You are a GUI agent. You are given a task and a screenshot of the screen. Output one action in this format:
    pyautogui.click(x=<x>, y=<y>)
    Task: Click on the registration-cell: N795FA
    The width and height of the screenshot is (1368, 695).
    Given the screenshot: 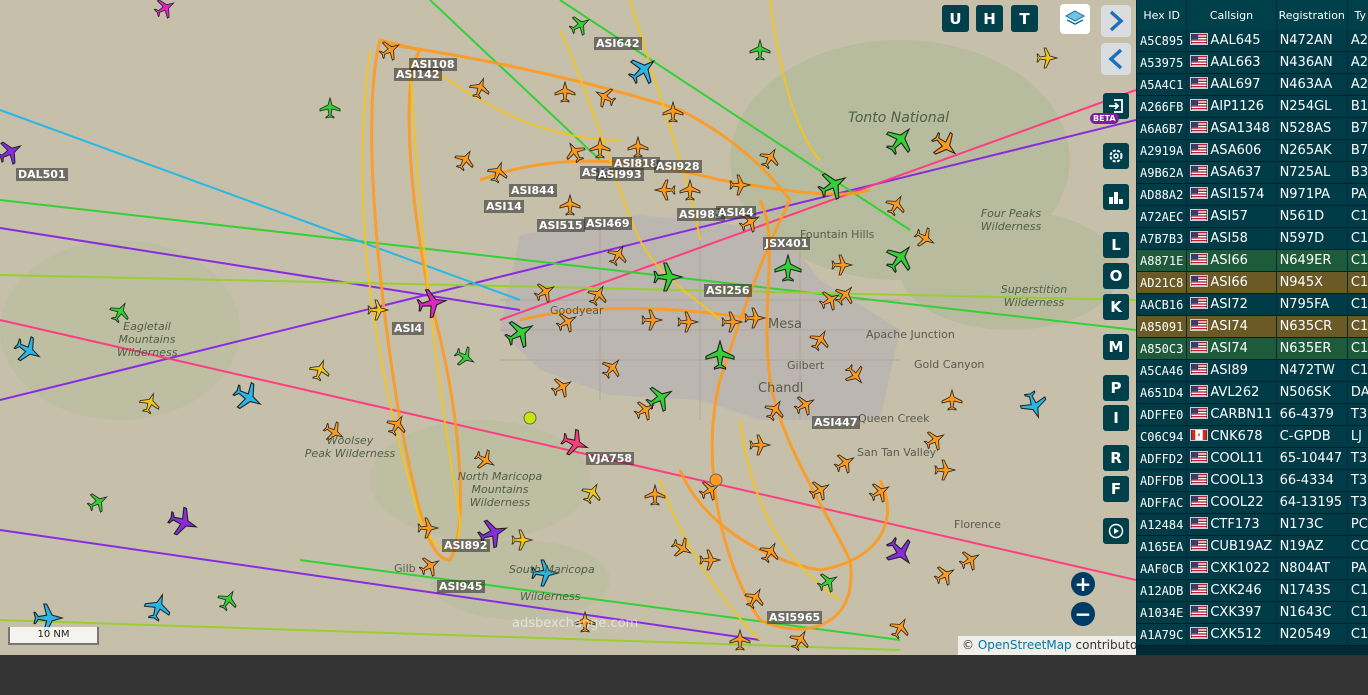 What is the action you would take?
    pyautogui.click(x=1311, y=305)
    